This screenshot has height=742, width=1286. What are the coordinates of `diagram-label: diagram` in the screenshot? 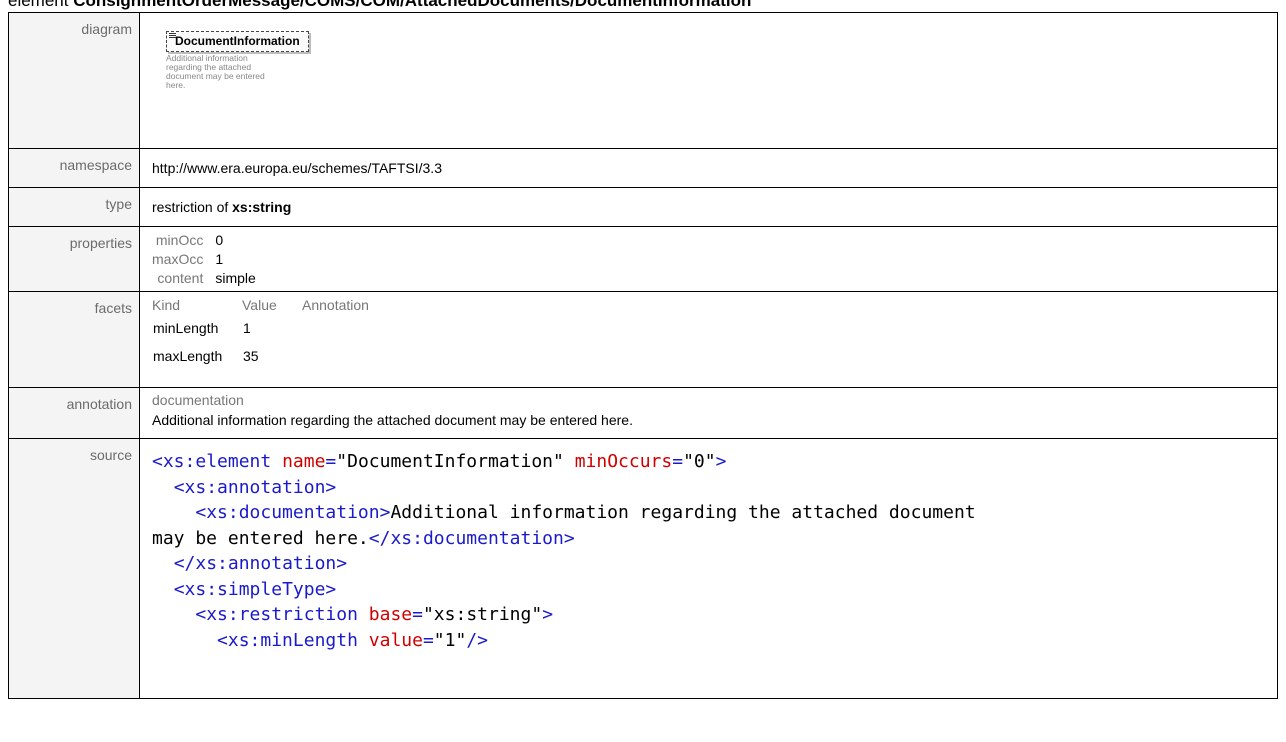 It's located at (74, 80).